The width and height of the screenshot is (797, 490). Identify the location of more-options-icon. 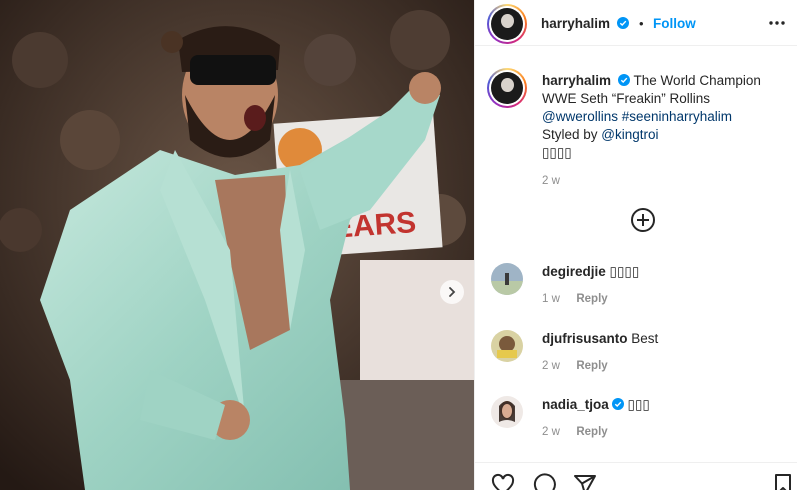
(777, 23).